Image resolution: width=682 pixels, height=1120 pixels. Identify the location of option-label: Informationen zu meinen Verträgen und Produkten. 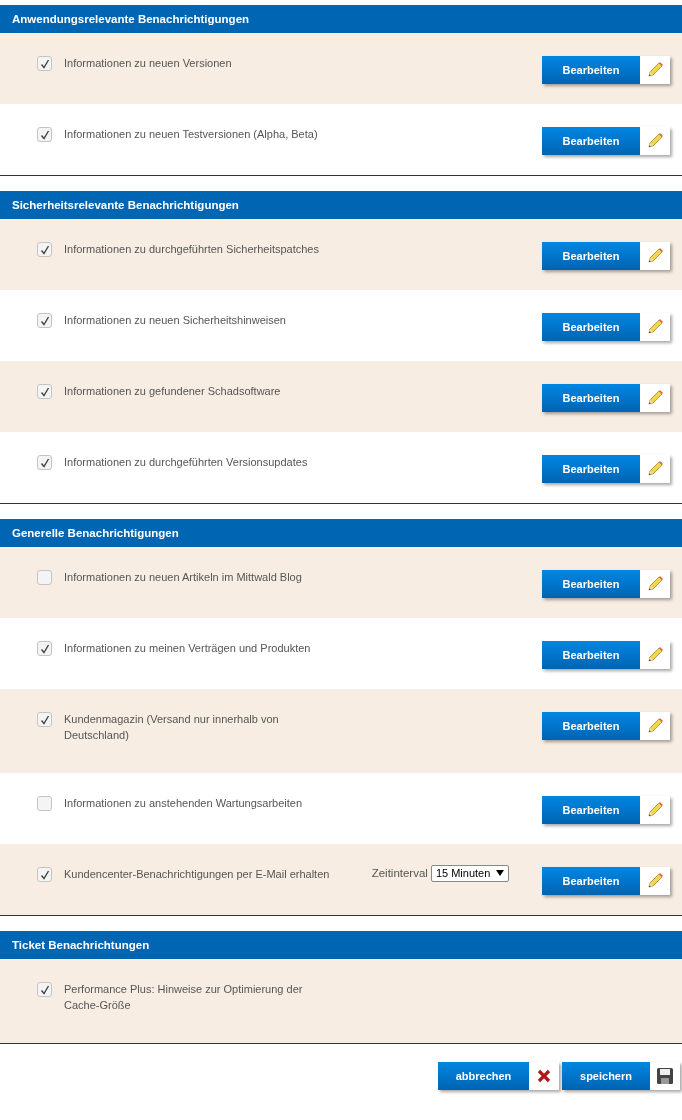
(188, 648).